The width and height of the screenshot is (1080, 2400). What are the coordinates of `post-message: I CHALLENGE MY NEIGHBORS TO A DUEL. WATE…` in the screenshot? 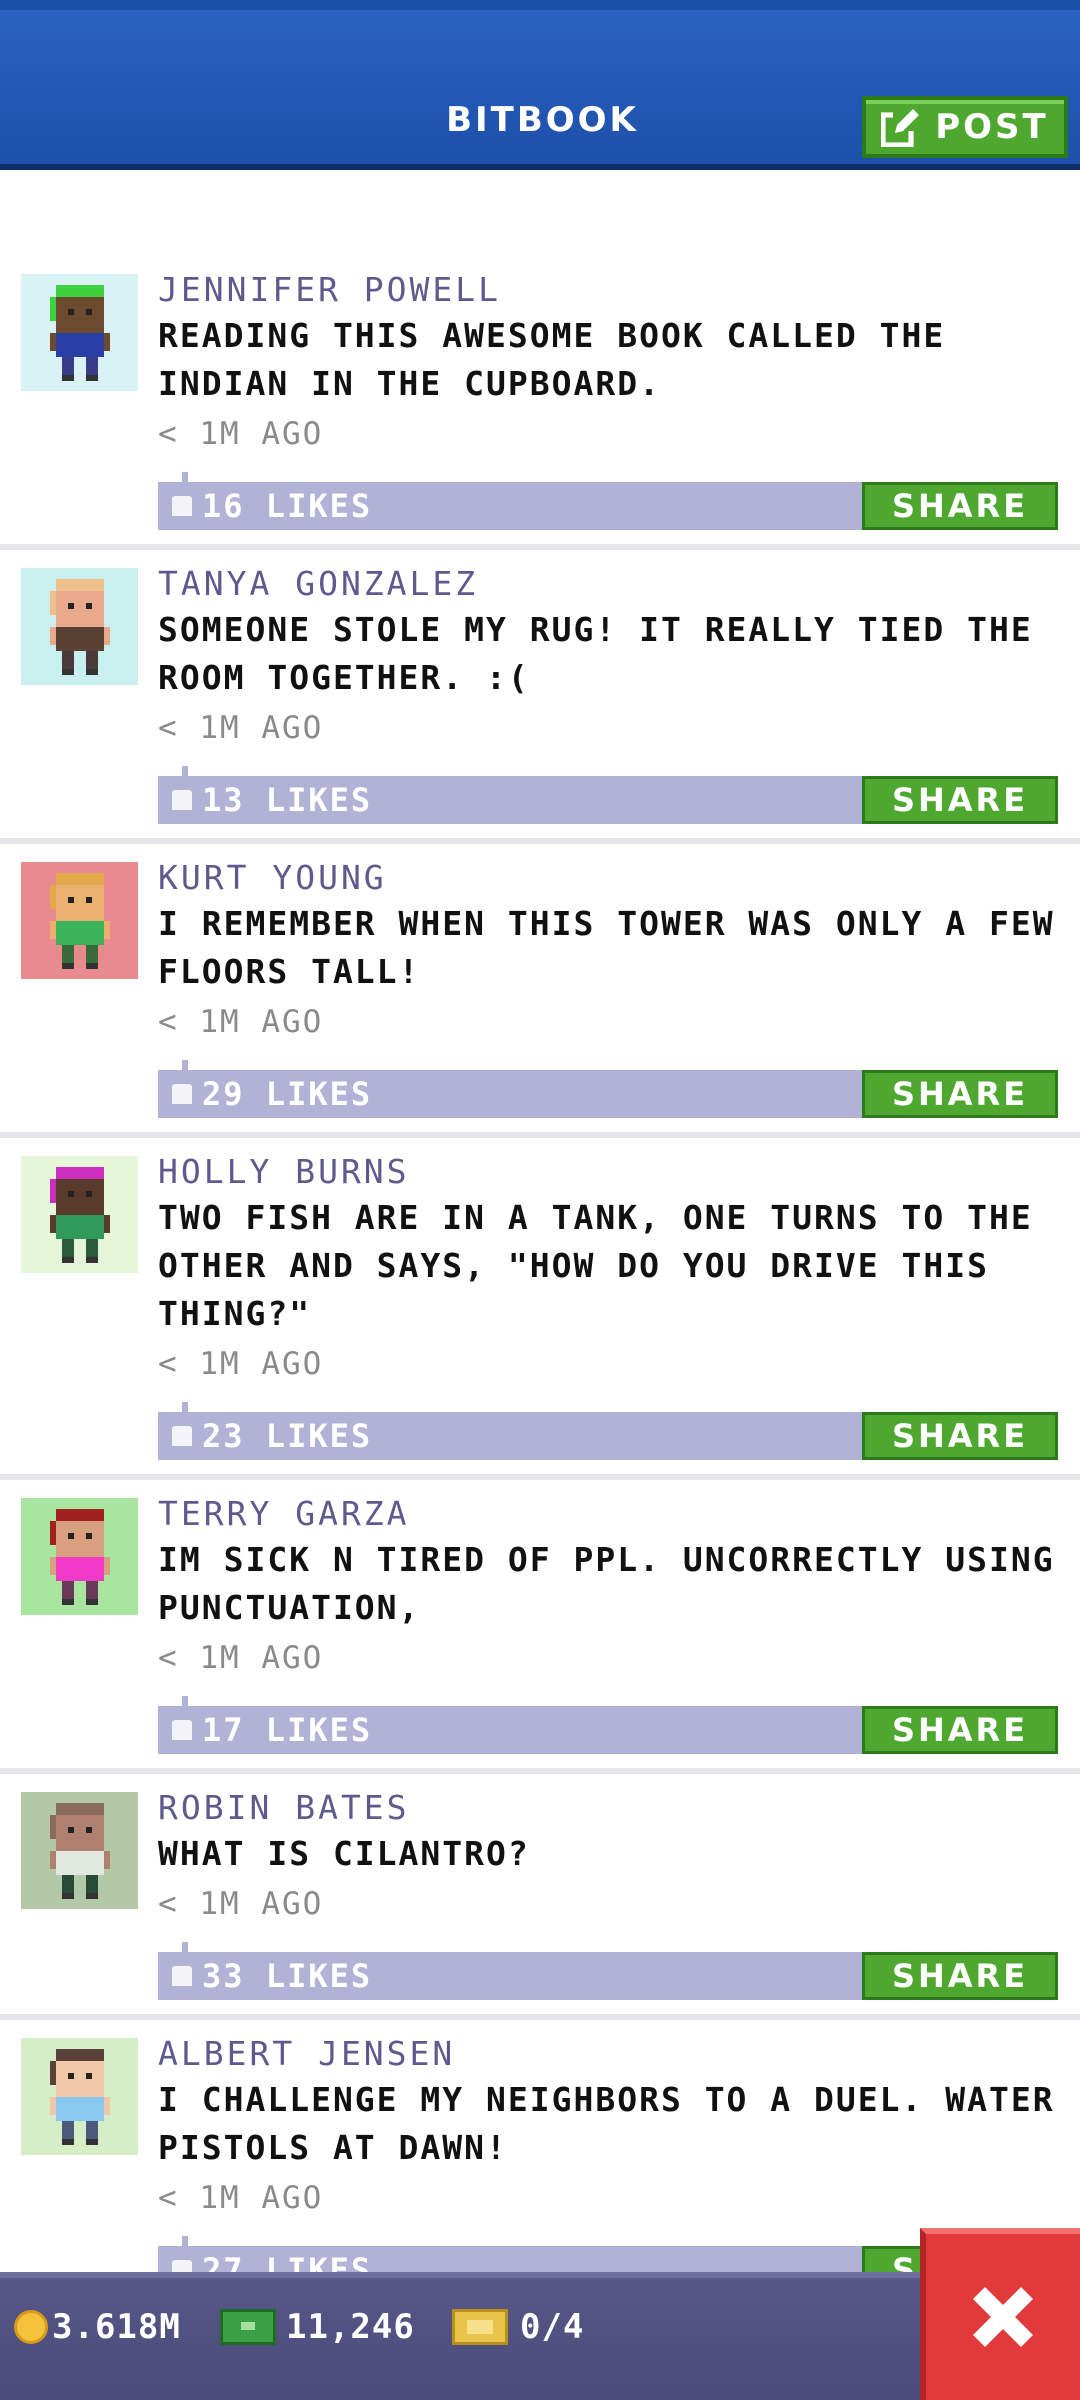 It's located at (606, 2123).